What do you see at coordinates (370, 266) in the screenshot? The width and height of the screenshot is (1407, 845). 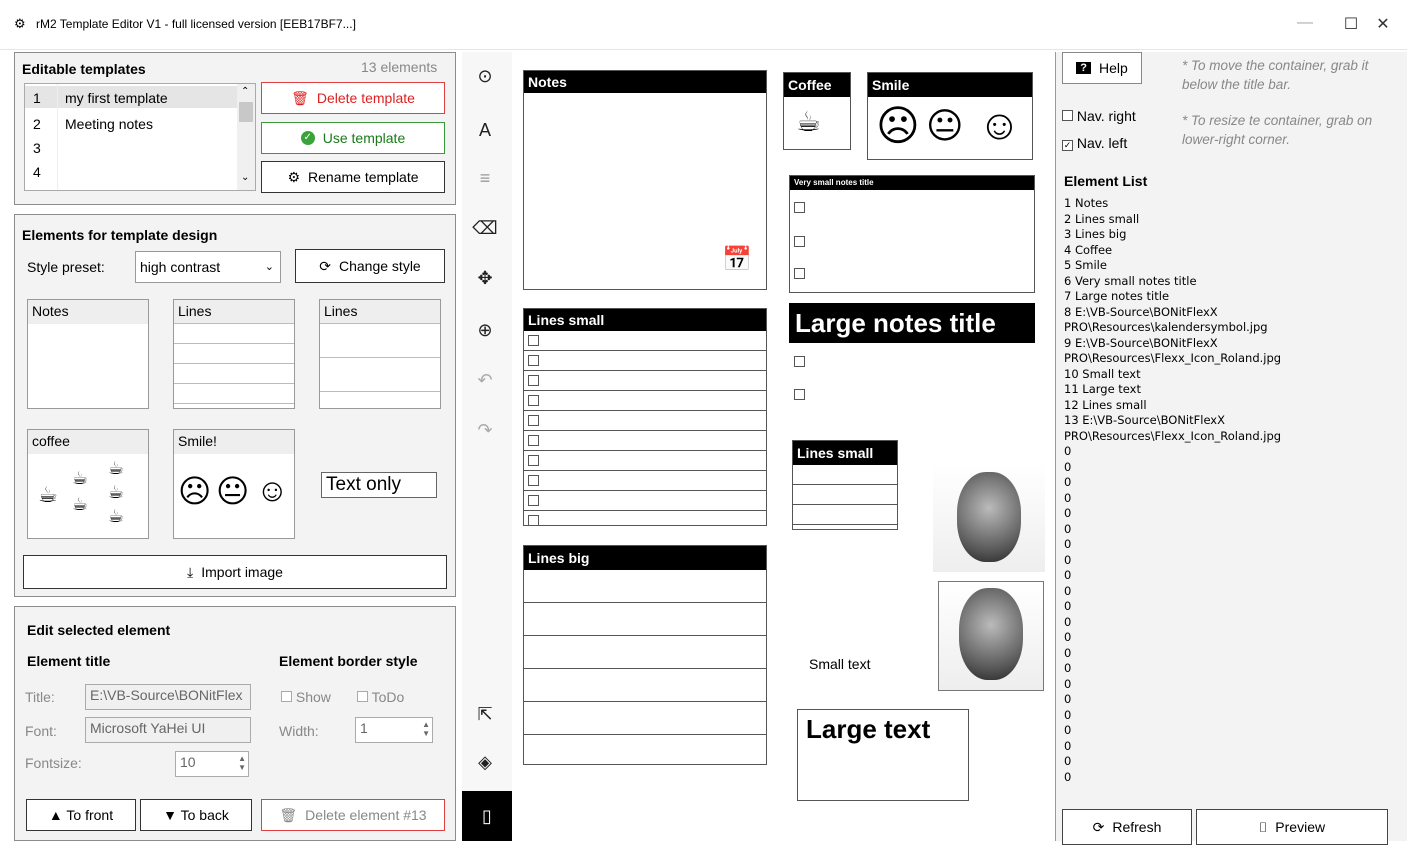 I see `change-style-button: ⟳ Change style` at bounding box center [370, 266].